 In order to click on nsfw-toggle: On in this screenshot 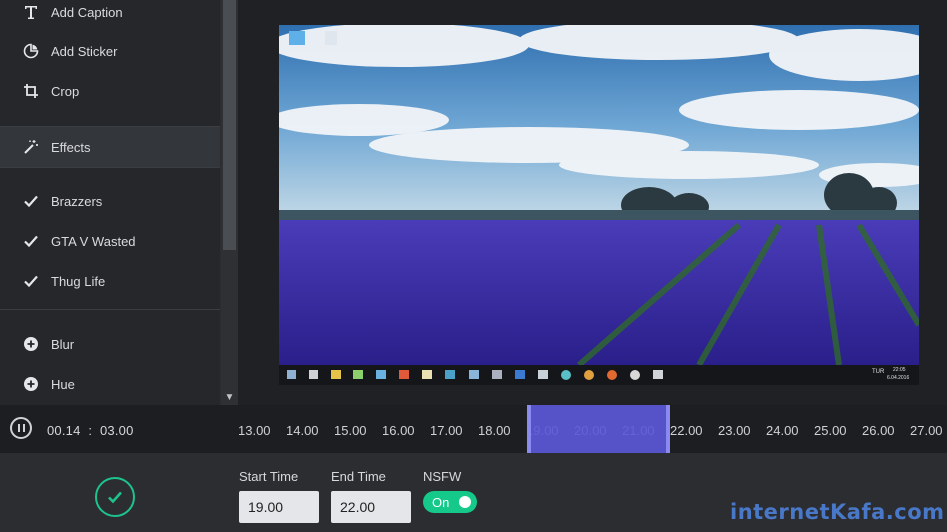, I will do `click(450, 502)`.